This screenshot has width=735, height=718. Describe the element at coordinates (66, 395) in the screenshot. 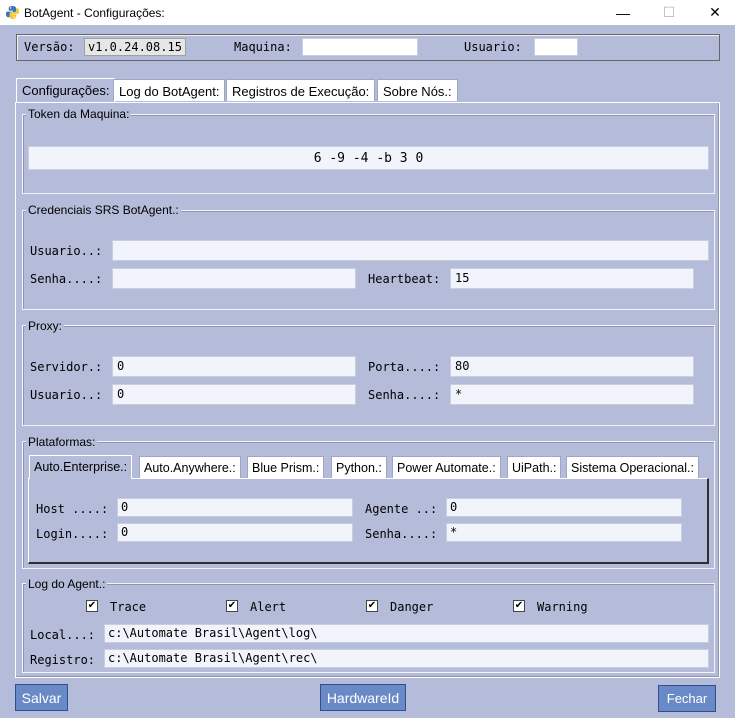

I see `proxy-user-label: Usuario..:` at that location.